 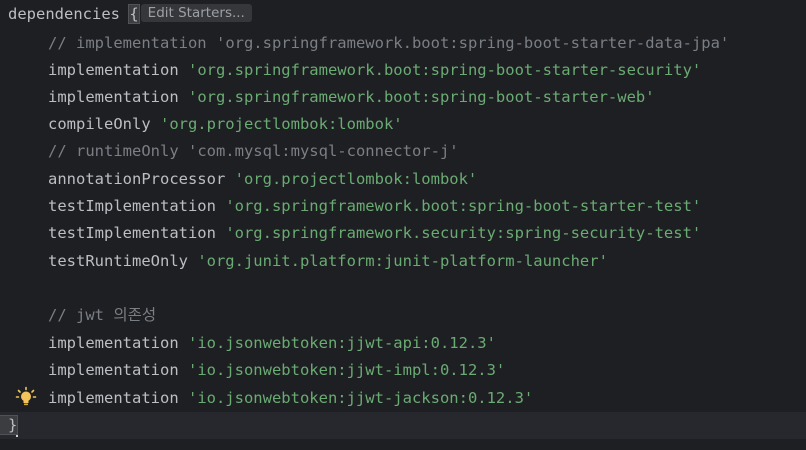 I want to click on code-line-4: compileOnly 'org.projectlombok:lombok', so click(x=403, y=124).